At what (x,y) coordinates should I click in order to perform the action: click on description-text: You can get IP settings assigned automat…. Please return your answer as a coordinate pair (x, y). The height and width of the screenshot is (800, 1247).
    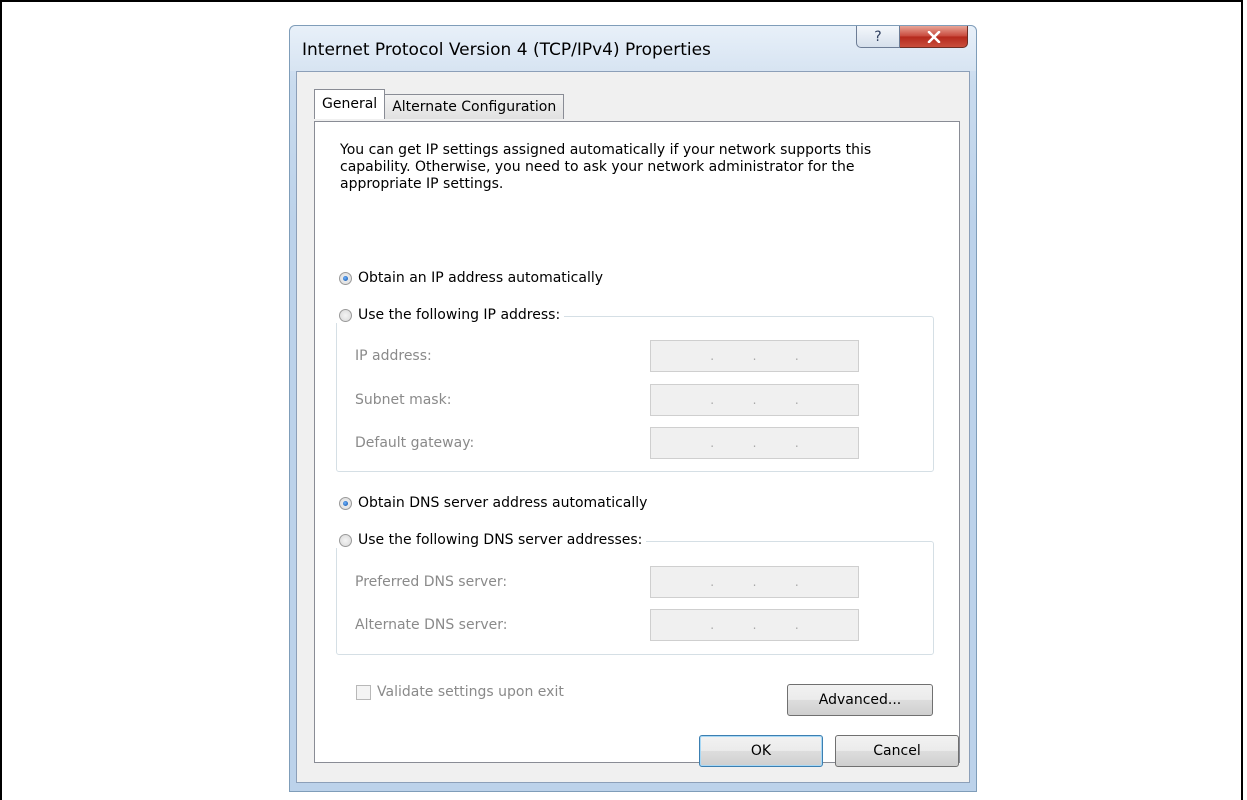
    Looking at the image, I should click on (606, 167).